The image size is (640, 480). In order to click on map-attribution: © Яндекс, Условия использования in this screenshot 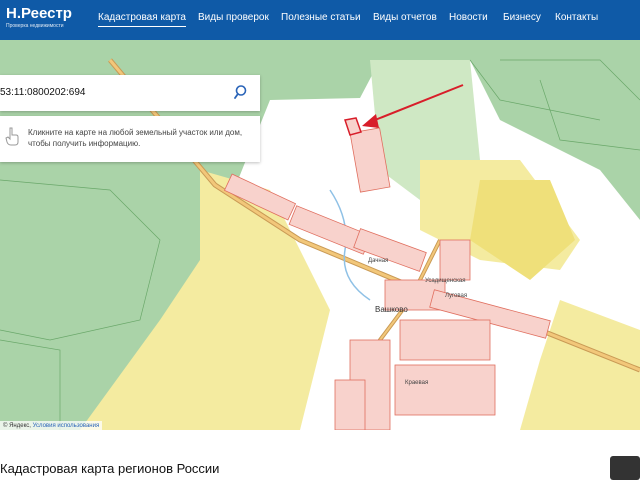, I will do `click(51, 426)`.